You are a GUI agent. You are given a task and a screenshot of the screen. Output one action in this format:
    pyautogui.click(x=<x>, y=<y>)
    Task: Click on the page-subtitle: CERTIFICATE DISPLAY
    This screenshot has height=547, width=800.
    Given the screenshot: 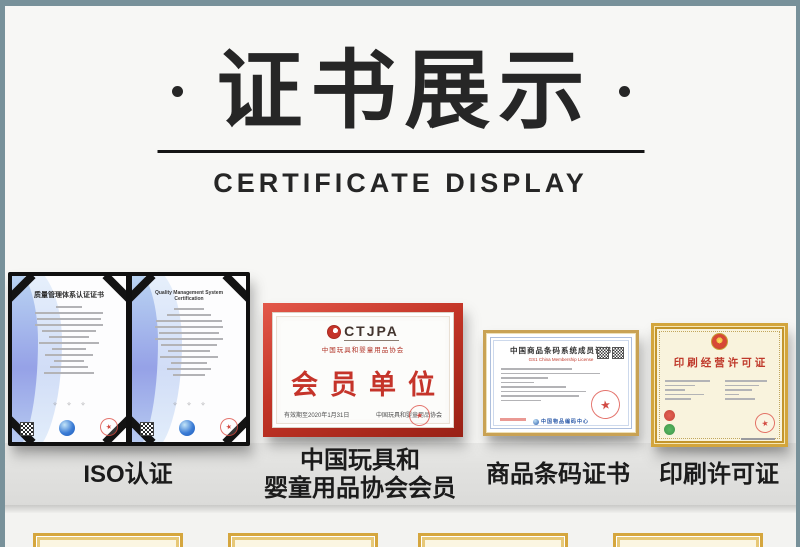 What is the action you would take?
    pyautogui.click(x=400, y=183)
    